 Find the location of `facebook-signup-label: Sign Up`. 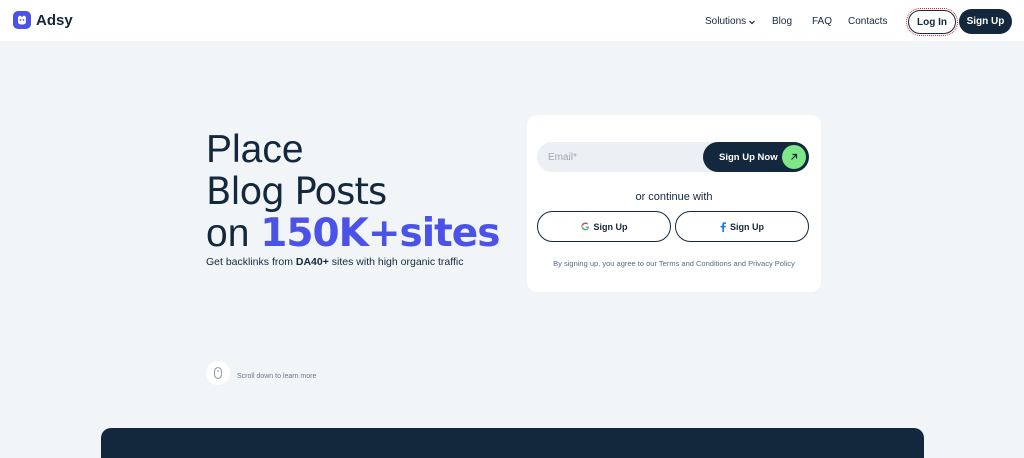

facebook-signup-label: Sign Up is located at coordinates (747, 226).